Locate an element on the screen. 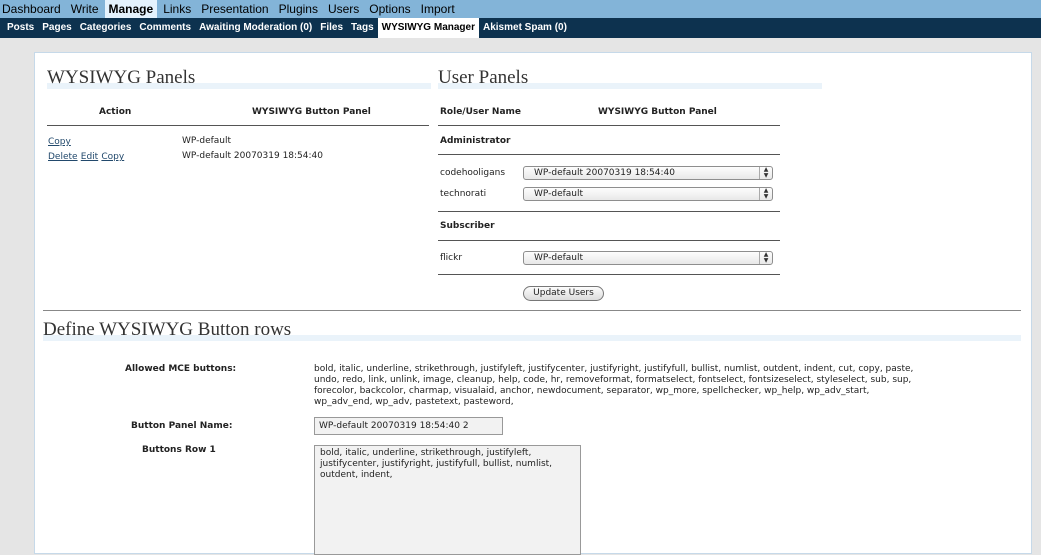 Image resolution: width=1041 pixels, height=555 pixels. submenu-categories: Categories is located at coordinates (106, 28).